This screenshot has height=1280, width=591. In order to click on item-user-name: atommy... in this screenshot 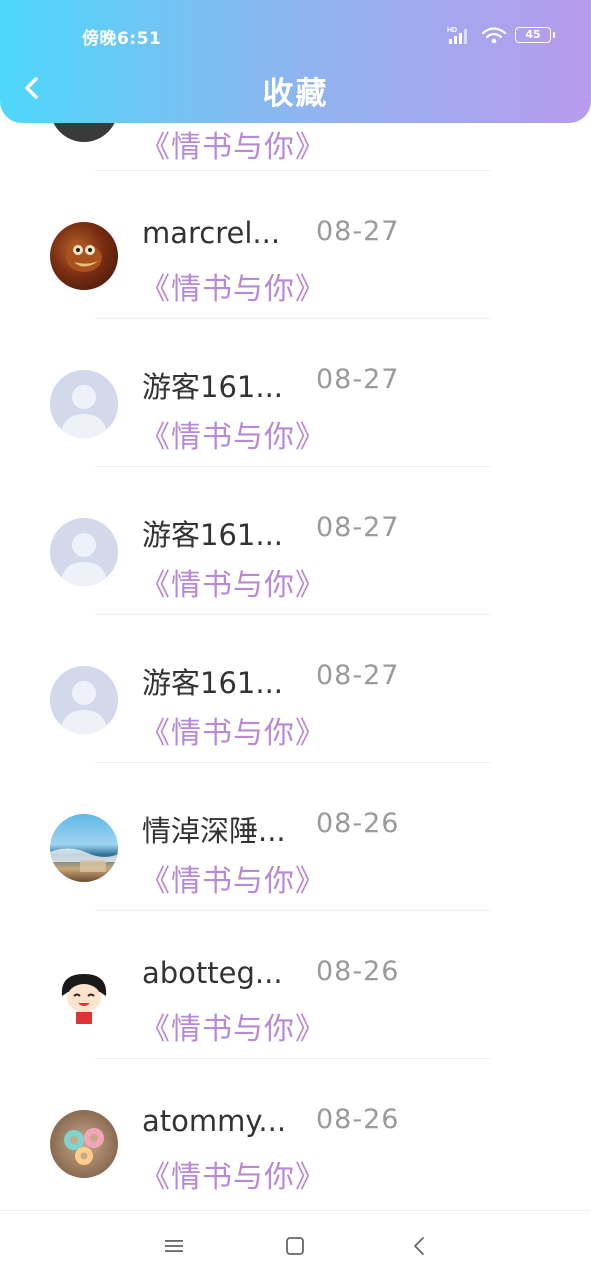, I will do `click(214, 1121)`.